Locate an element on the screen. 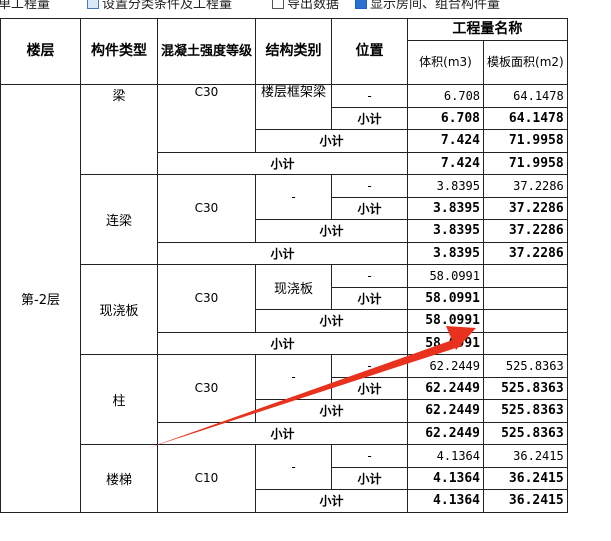  checkbox-checked-icon is located at coordinates (361, 4).